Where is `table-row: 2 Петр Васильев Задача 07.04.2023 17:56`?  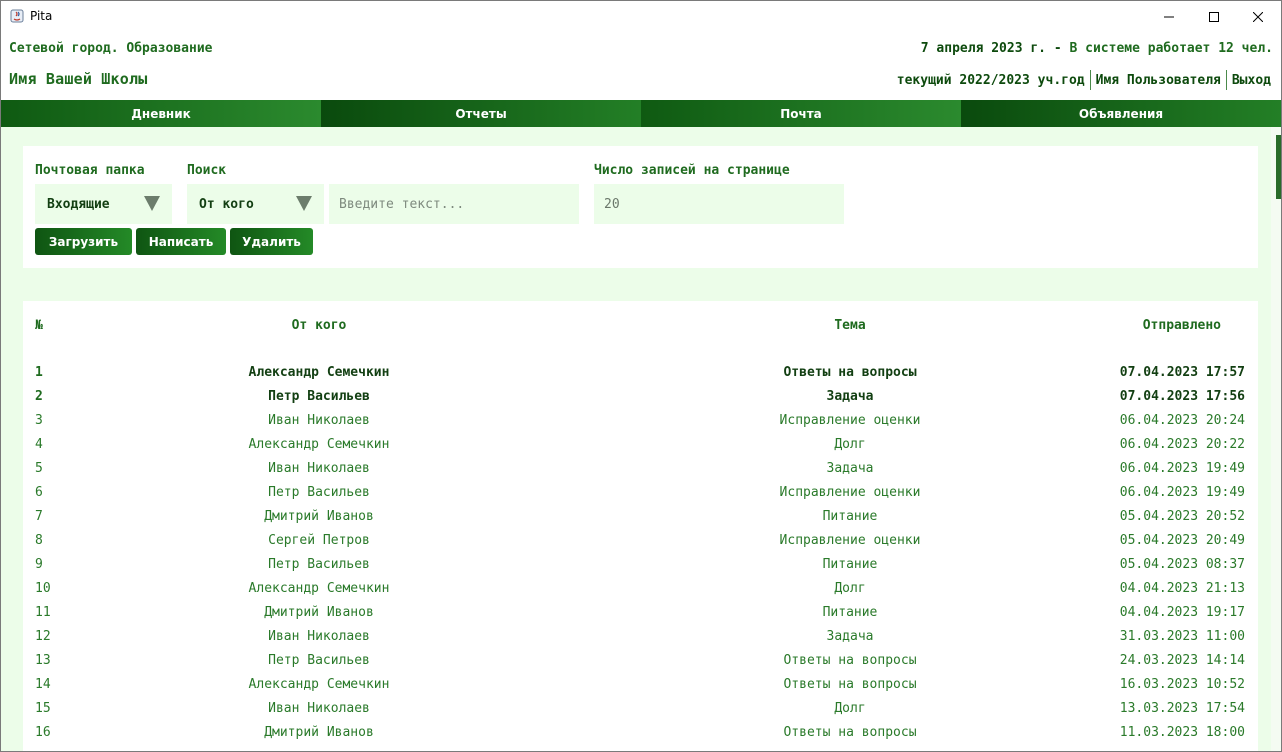
table-row: 2 Петр Васильев Задача 07.04.2023 17:56 is located at coordinates (640, 397).